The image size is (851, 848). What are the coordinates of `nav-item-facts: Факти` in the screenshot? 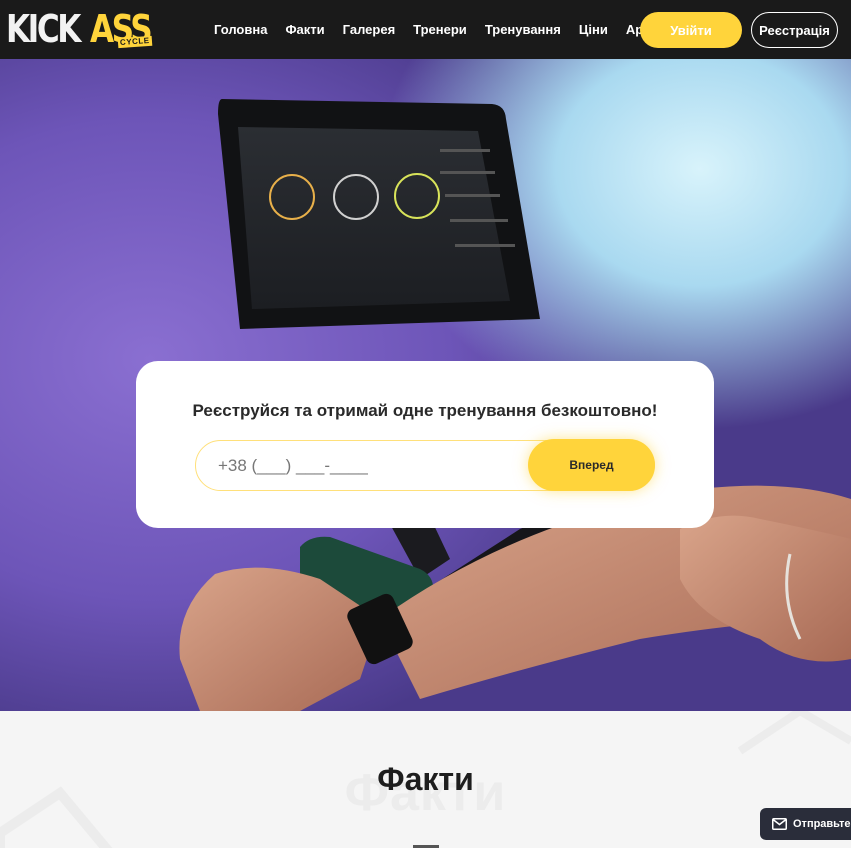 It's located at (304, 29).